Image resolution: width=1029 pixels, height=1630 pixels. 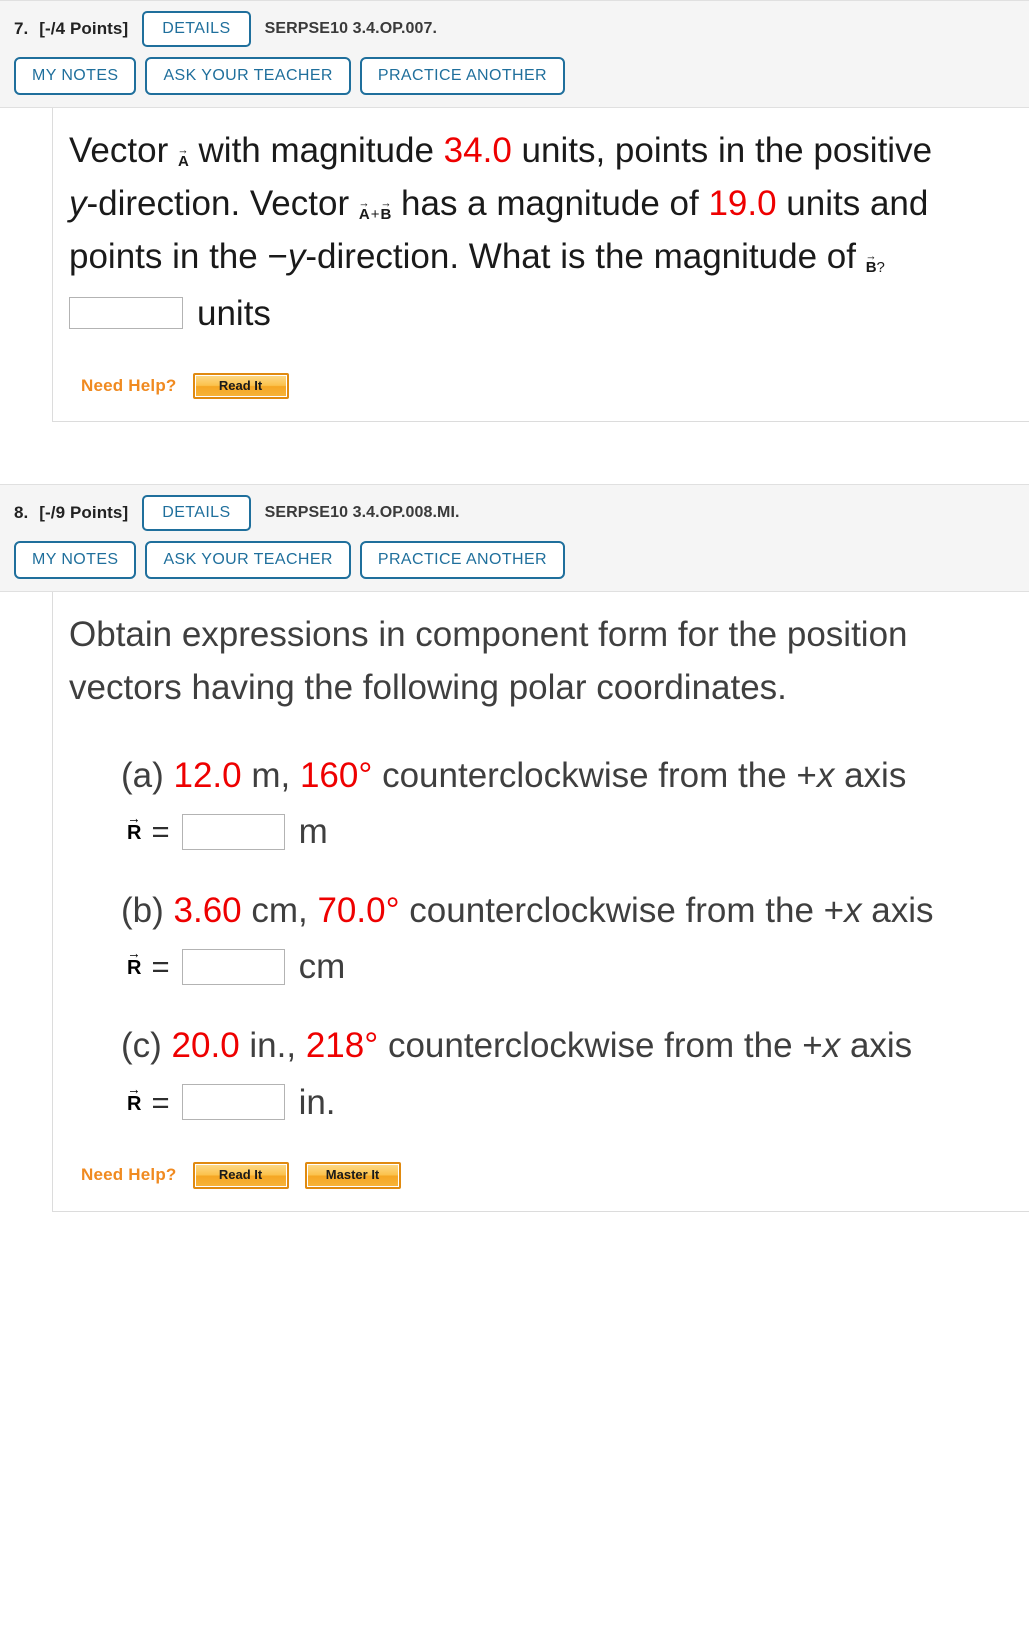 What do you see at coordinates (362, 513) in the screenshot?
I see `problem-8-question-code: SERPSE10 3.4.OP.008.MI.` at bounding box center [362, 513].